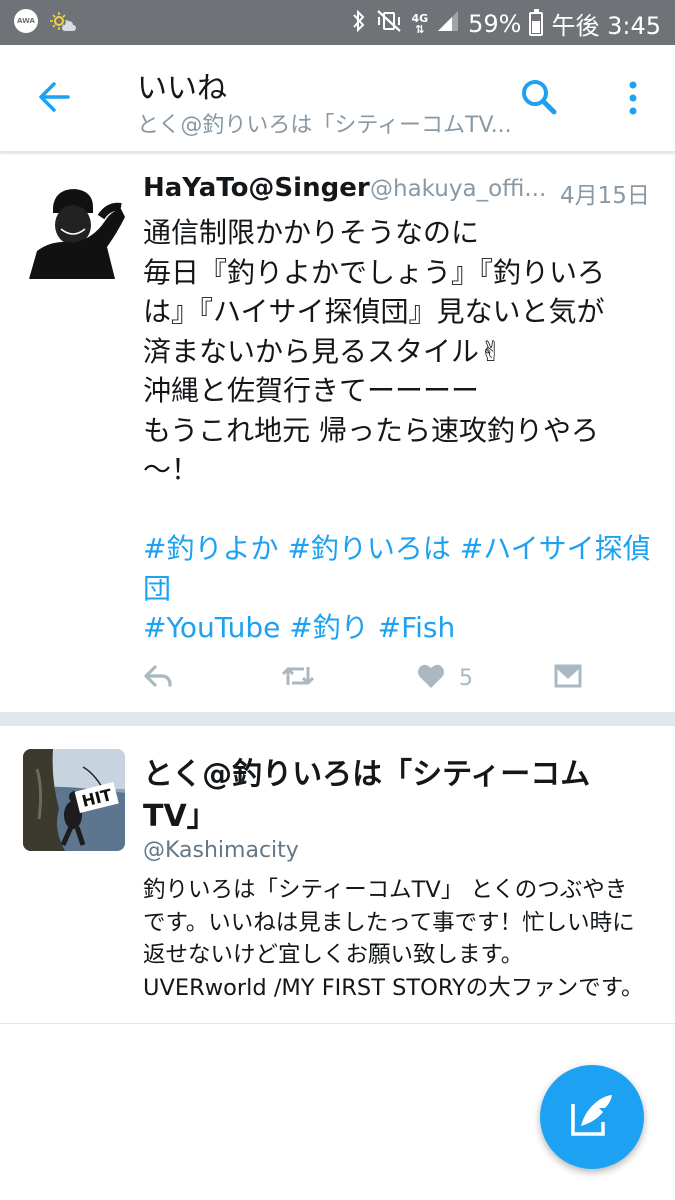  I want to click on tweet-text-line: は』『ハイサイ探偵団』見ないと気が, so click(374, 311).